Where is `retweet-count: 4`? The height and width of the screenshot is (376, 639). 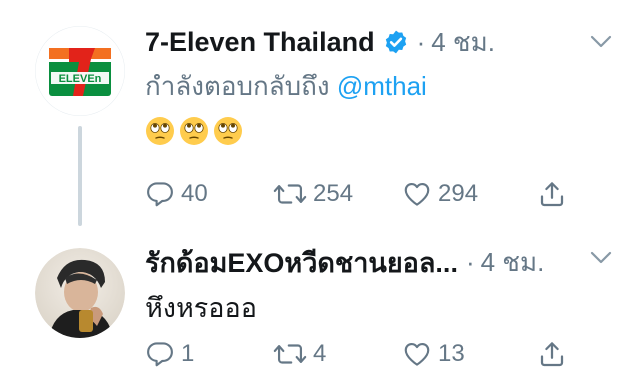
retweet-count: 4 is located at coordinates (320, 353).